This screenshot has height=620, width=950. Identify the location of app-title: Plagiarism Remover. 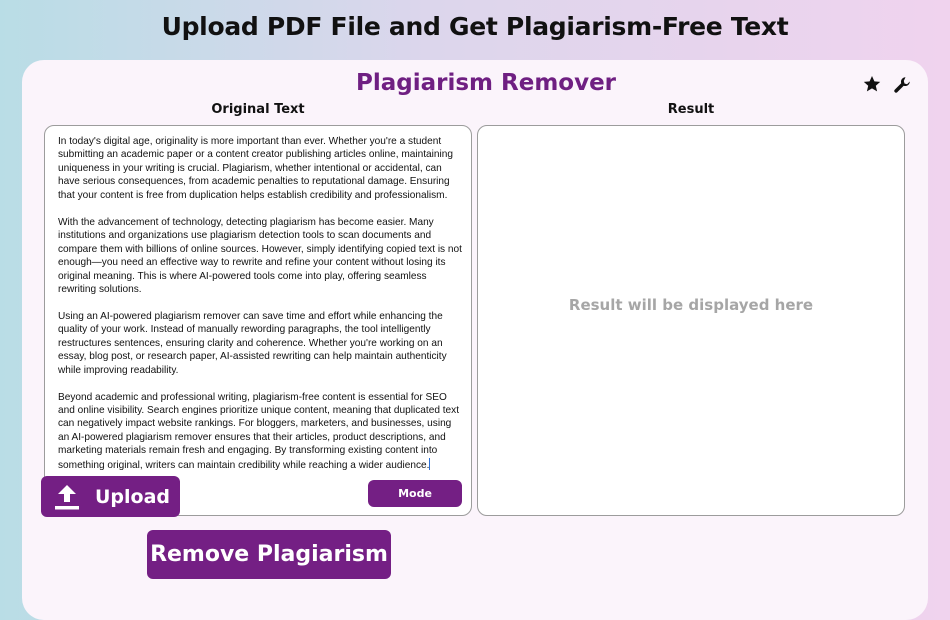
(486, 83).